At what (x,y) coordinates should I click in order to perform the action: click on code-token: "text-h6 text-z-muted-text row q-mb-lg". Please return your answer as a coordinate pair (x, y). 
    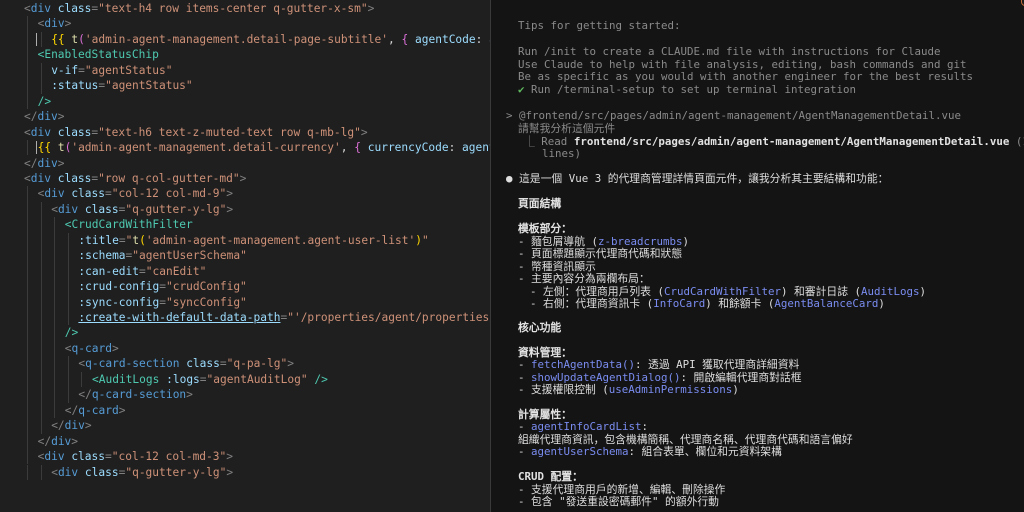
    Looking at the image, I should click on (229, 132).